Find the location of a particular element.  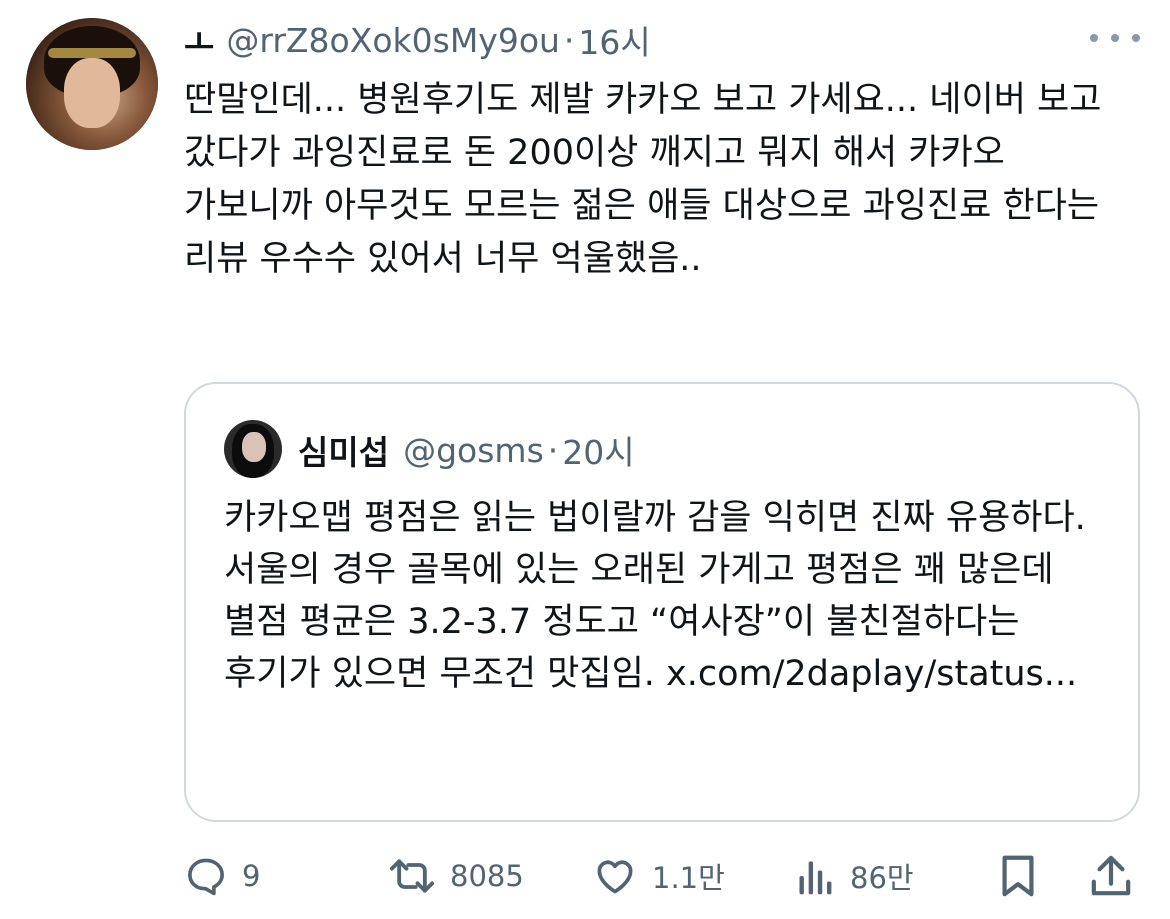

share-icon is located at coordinates (1111, 875).